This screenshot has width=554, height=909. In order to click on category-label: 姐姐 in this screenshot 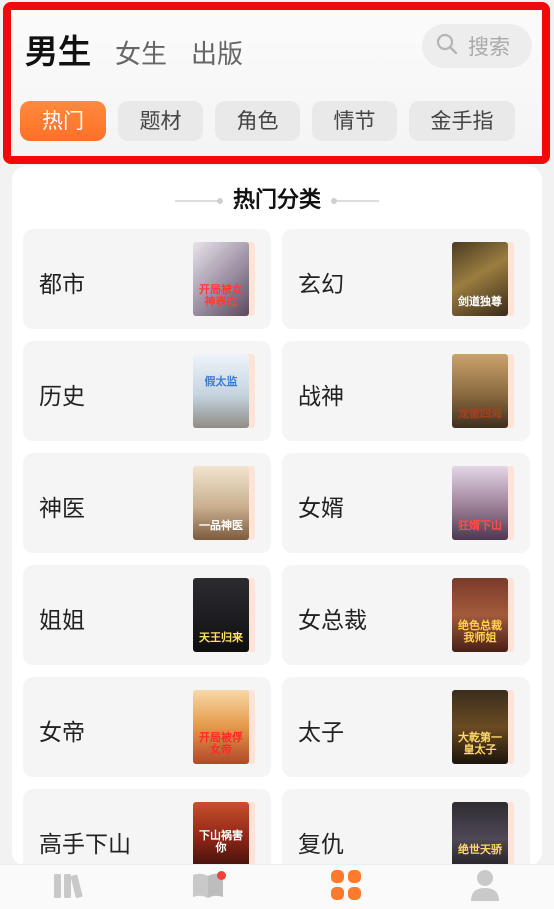, I will do `click(62, 621)`.